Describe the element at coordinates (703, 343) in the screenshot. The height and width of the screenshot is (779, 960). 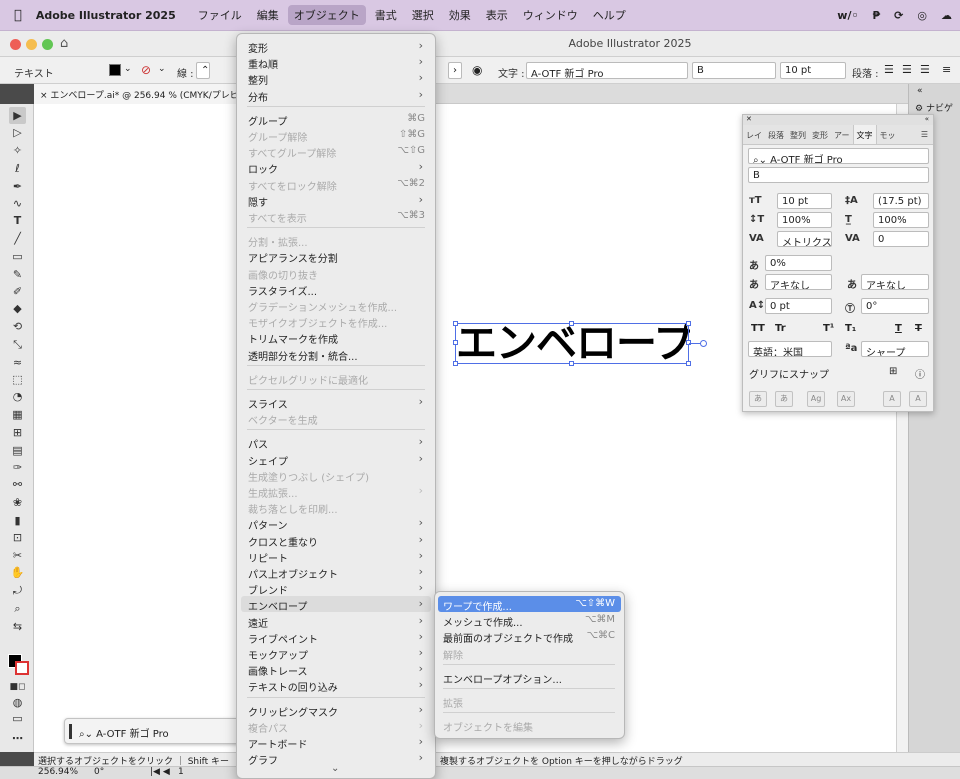
I see `type-out-port` at that location.